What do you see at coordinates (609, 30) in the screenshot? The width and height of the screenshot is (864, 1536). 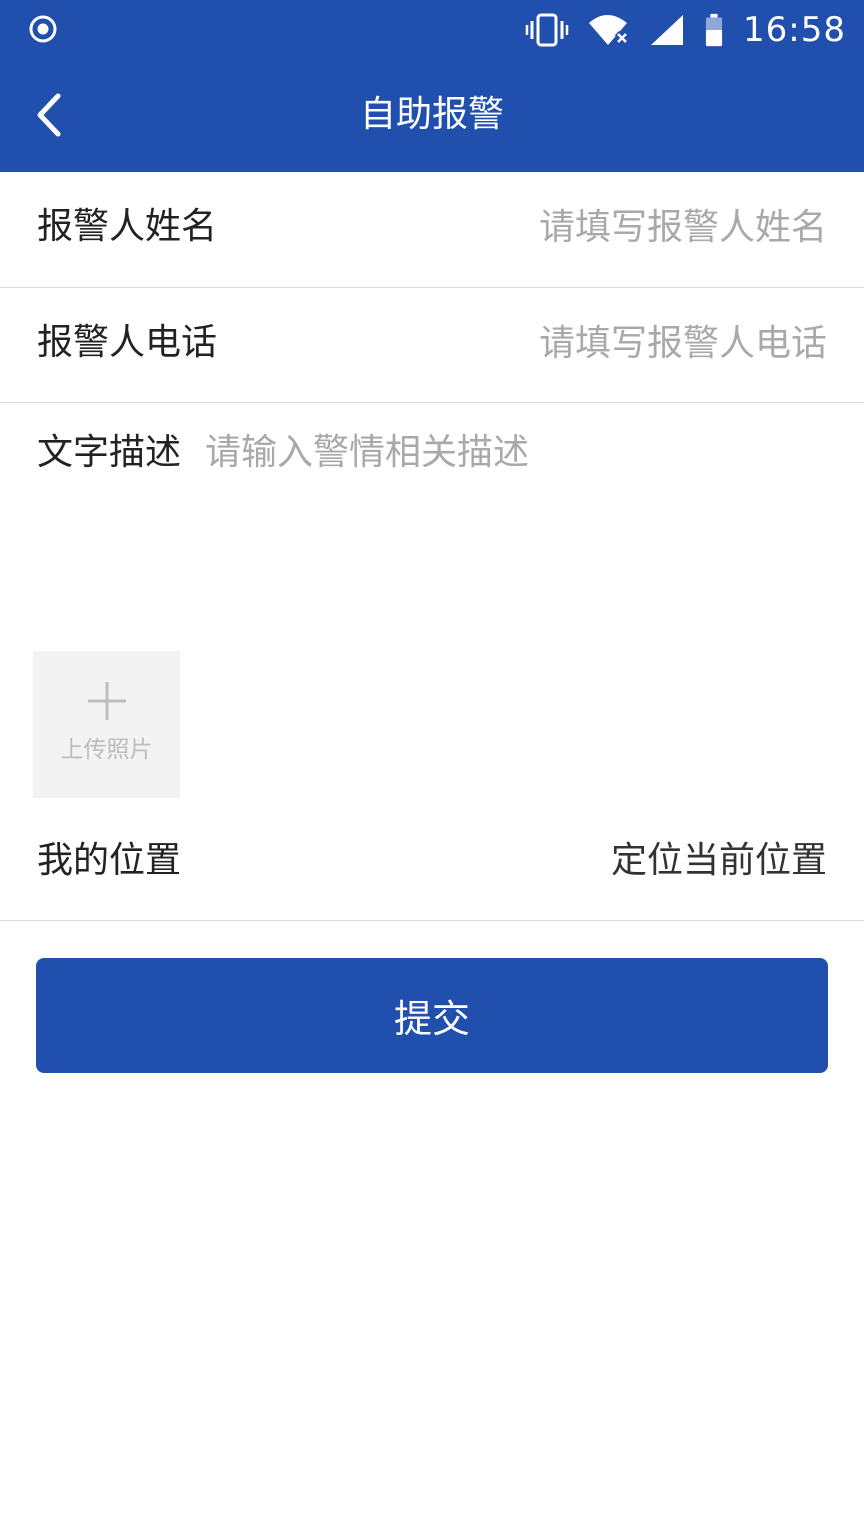 I see `wifi-no-internet-icon` at bounding box center [609, 30].